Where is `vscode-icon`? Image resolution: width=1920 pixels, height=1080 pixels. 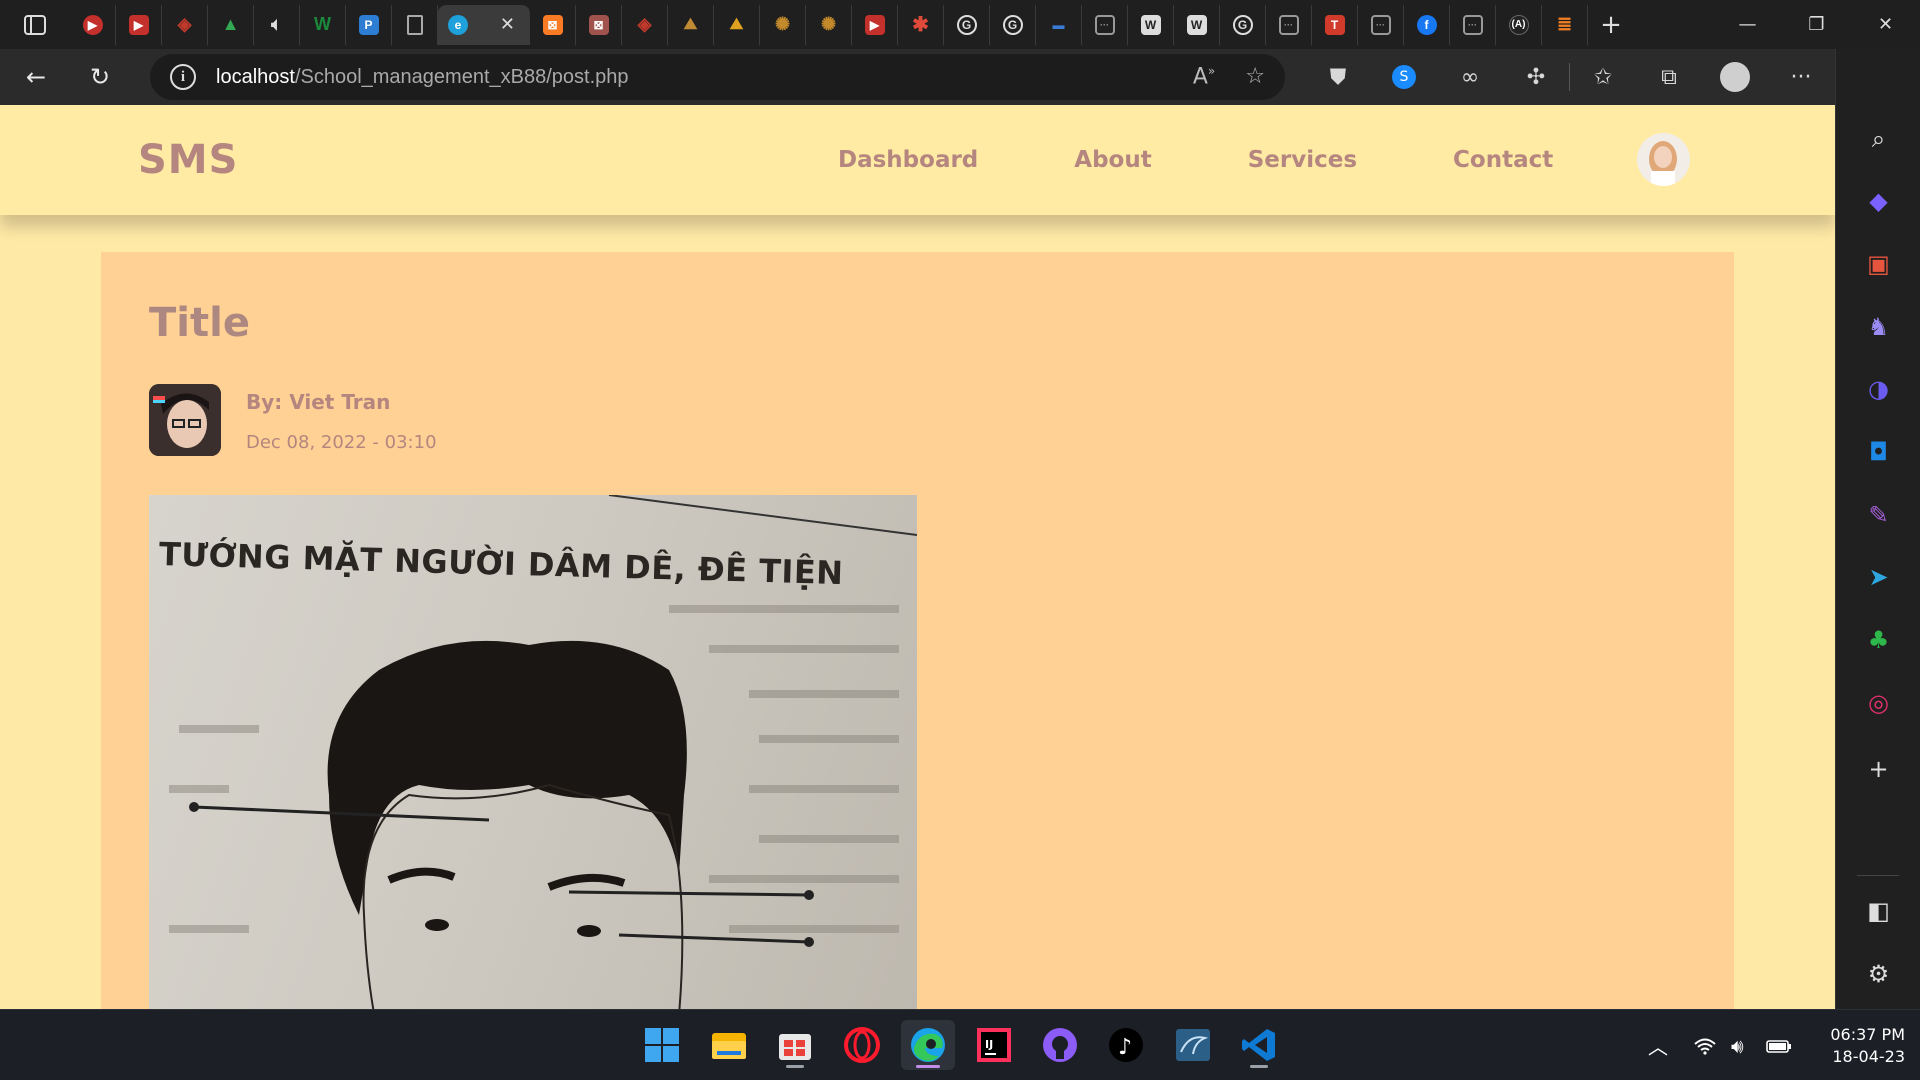 vscode-icon is located at coordinates (1259, 1045).